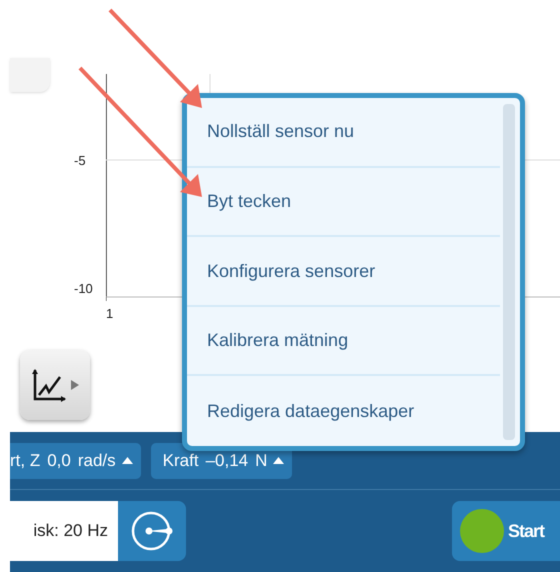 This screenshot has width=560, height=572. Describe the element at coordinates (343, 272) in the screenshot. I see `menu-item: Konfigurera sensorer` at that location.